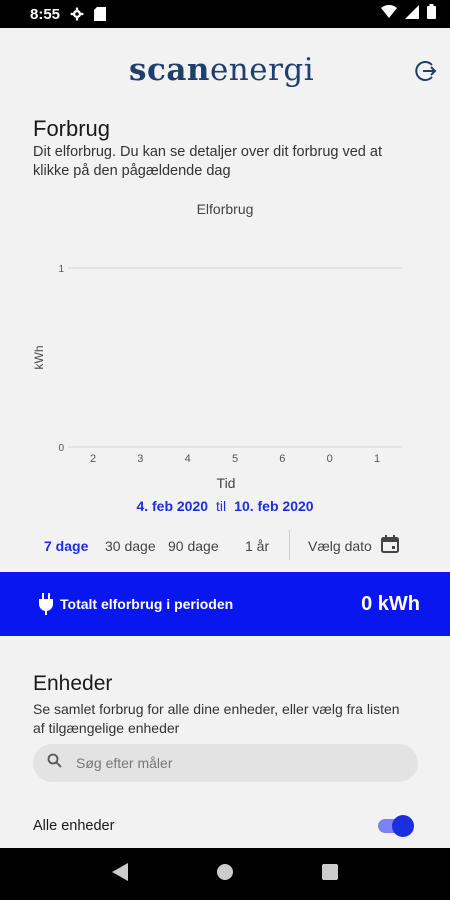  I want to click on all-devices-label: Alle enheder, so click(74, 826).